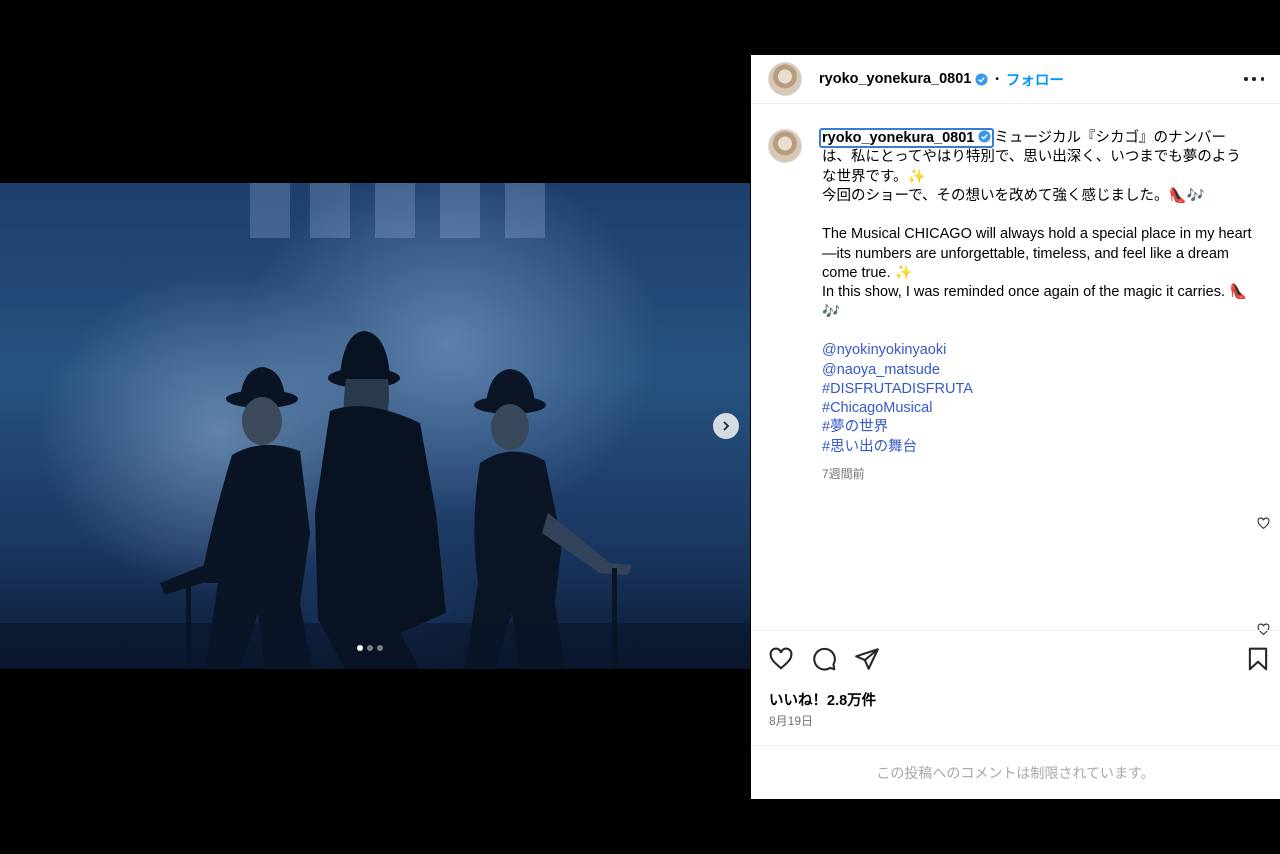 The width and height of the screenshot is (1280, 854). What do you see at coordinates (791, 720) in the screenshot?
I see `post-date: 8月19日` at bounding box center [791, 720].